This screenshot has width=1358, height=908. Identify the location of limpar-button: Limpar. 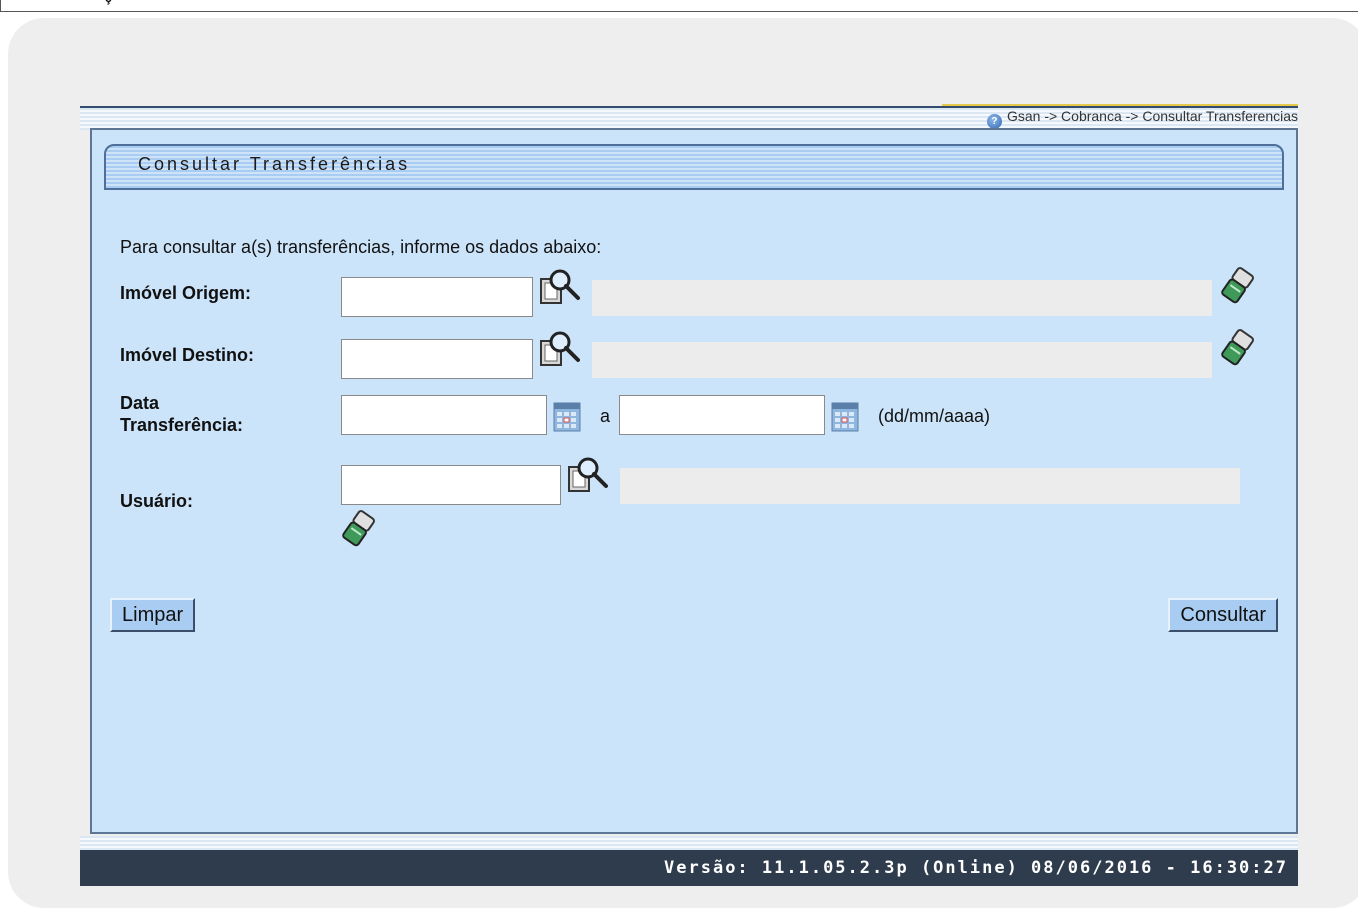
(153, 615).